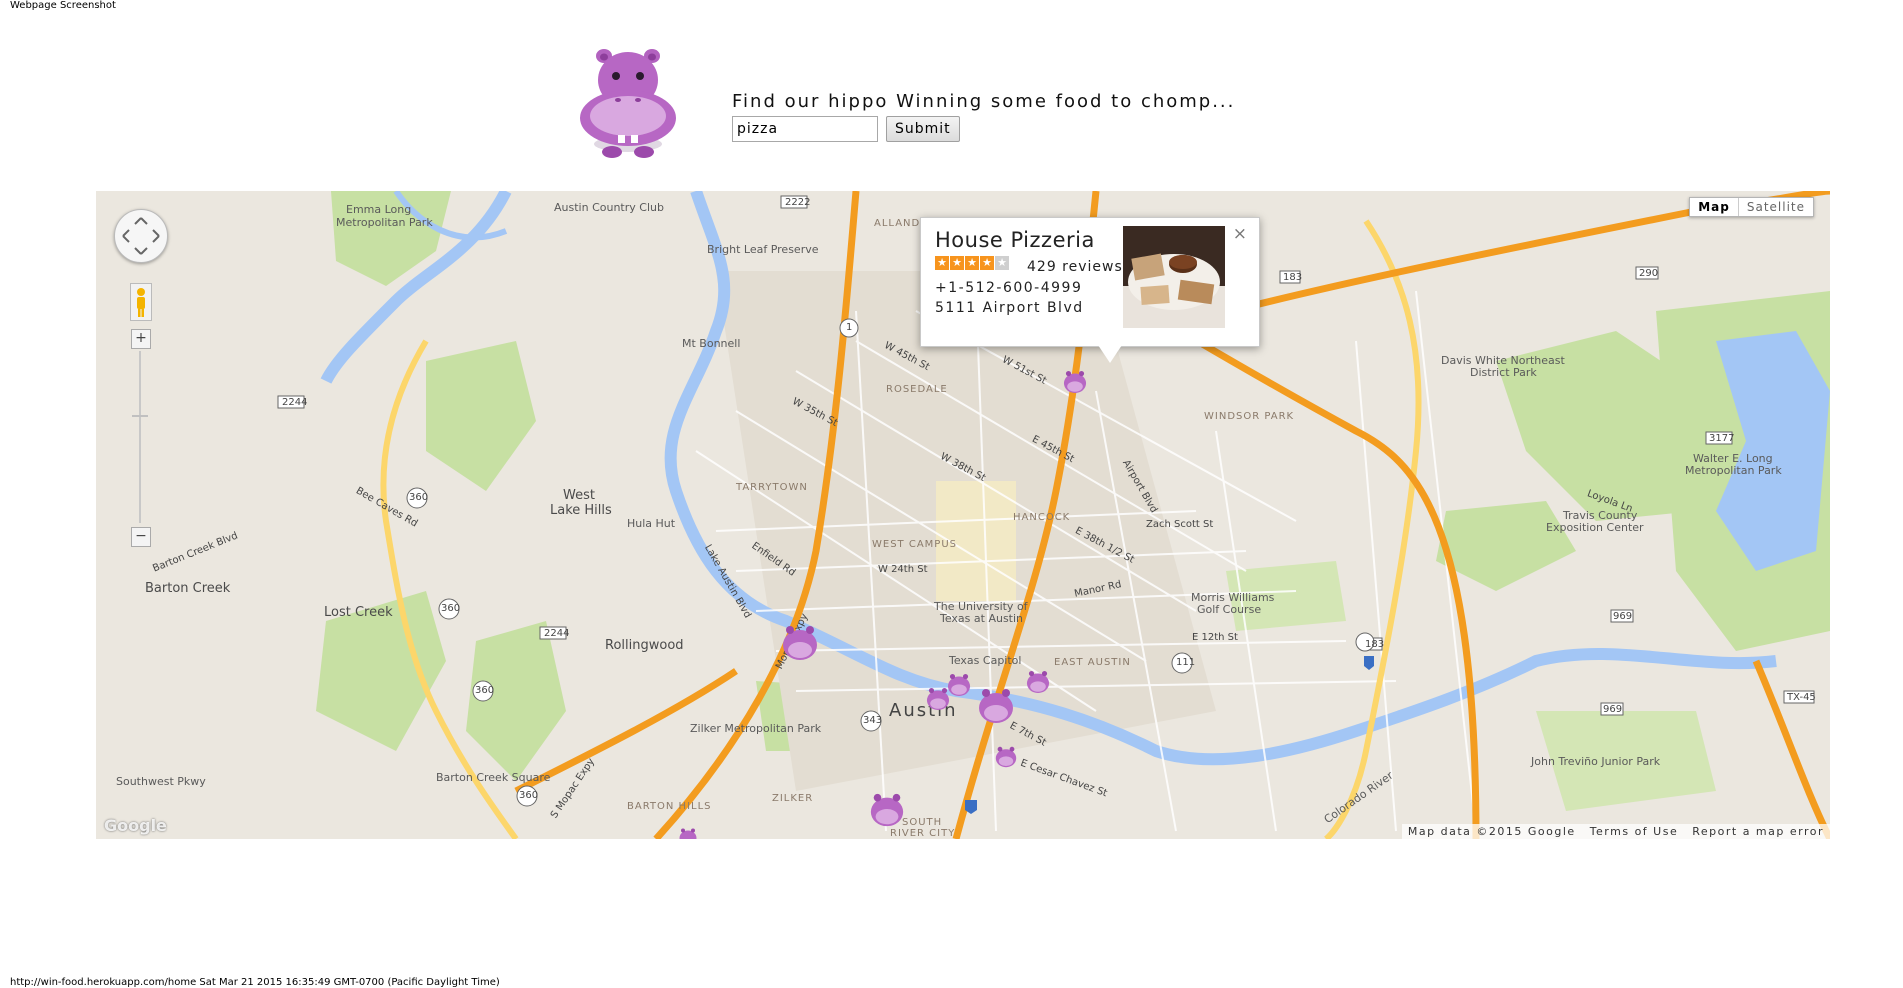 Image resolution: width=1903 pixels, height=988 pixels. Describe the element at coordinates (922, 822) in the screenshot. I see `map-label: SOUTH` at that location.